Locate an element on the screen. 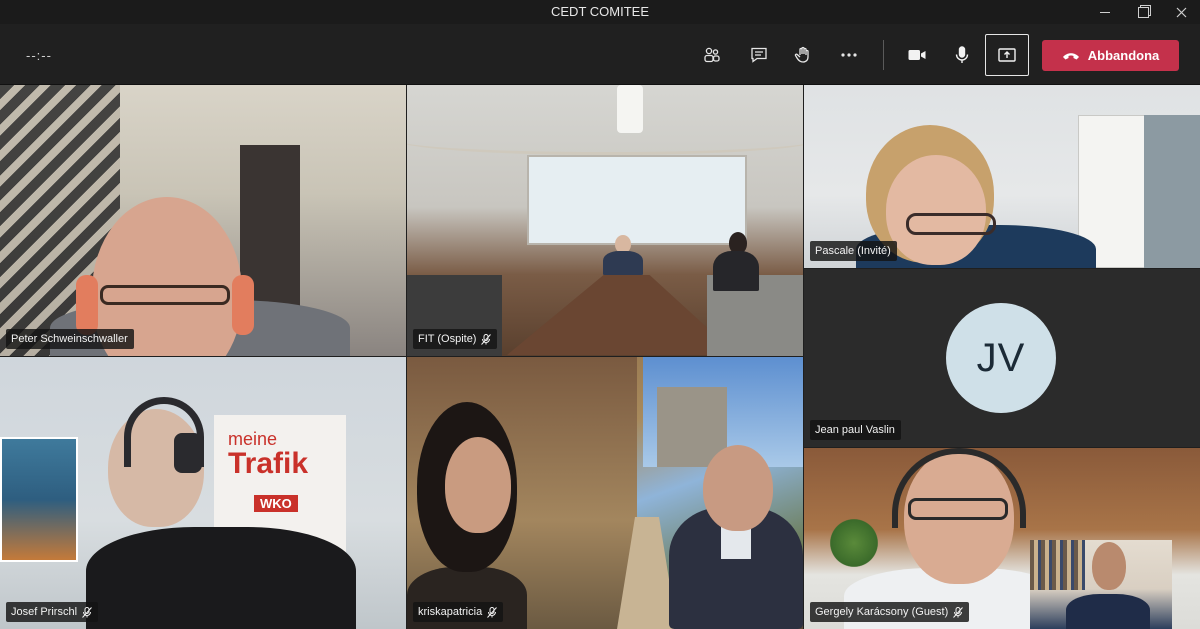 This screenshot has height=629, width=1200. microphone-icon is located at coordinates (962, 54).